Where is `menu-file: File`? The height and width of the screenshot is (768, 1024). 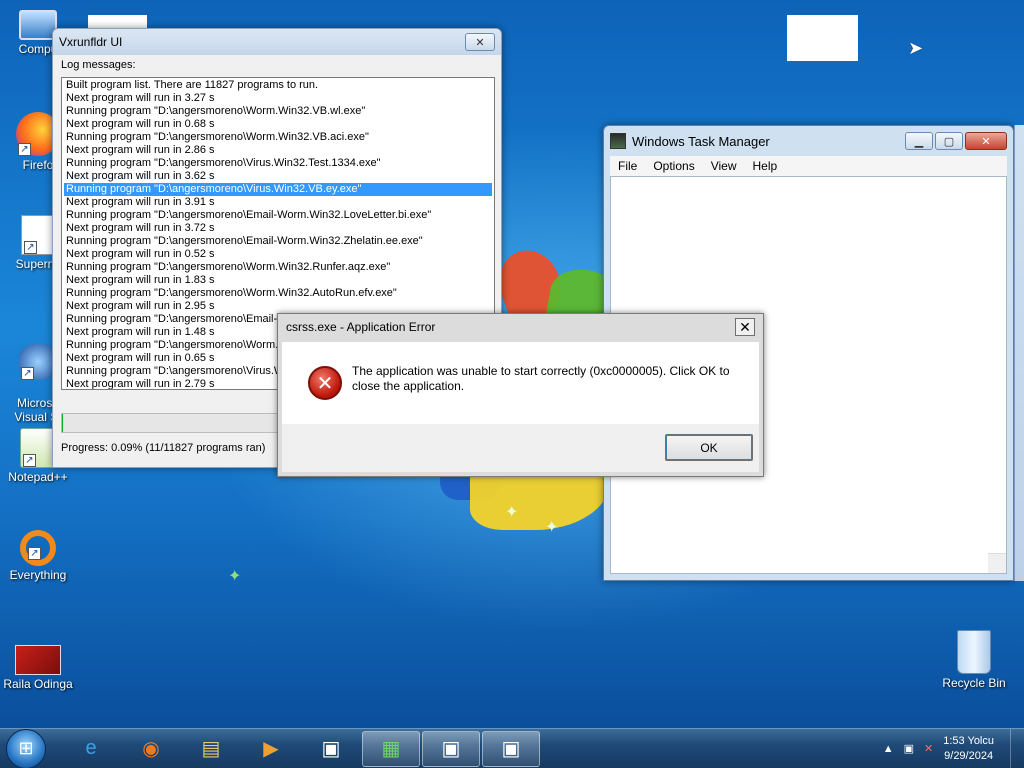 menu-file: File is located at coordinates (627, 166).